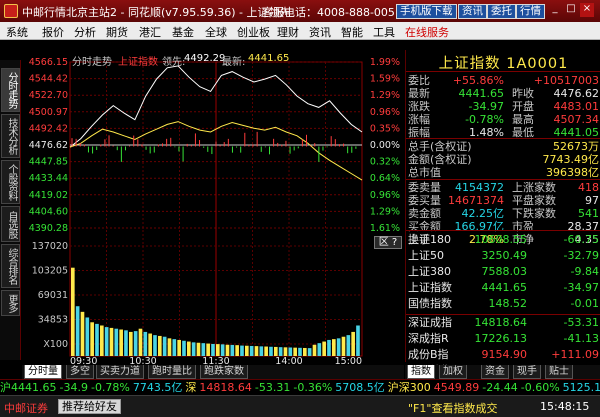 This screenshot has width=600, height=417. I want to click on left-tab-watchlist: 自选股, so click(10, 224).